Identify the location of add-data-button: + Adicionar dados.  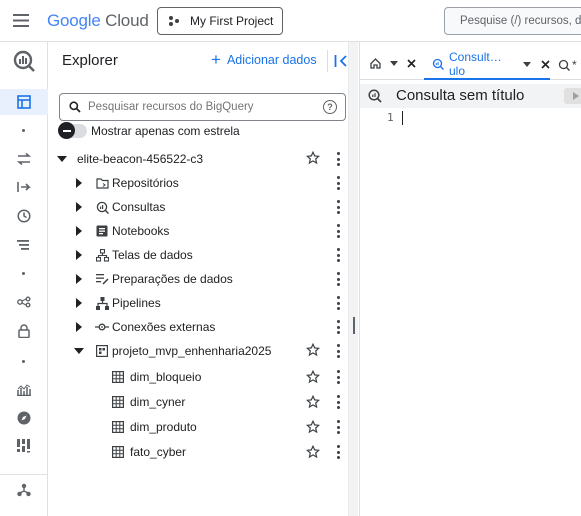
(264, 59).